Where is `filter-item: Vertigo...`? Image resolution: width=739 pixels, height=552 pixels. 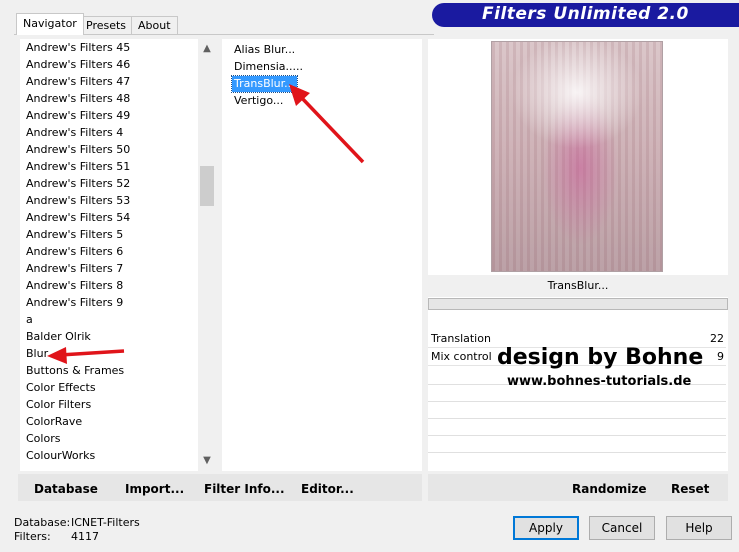 filter-item: Vertigo... is located at coordinates (258, 101).